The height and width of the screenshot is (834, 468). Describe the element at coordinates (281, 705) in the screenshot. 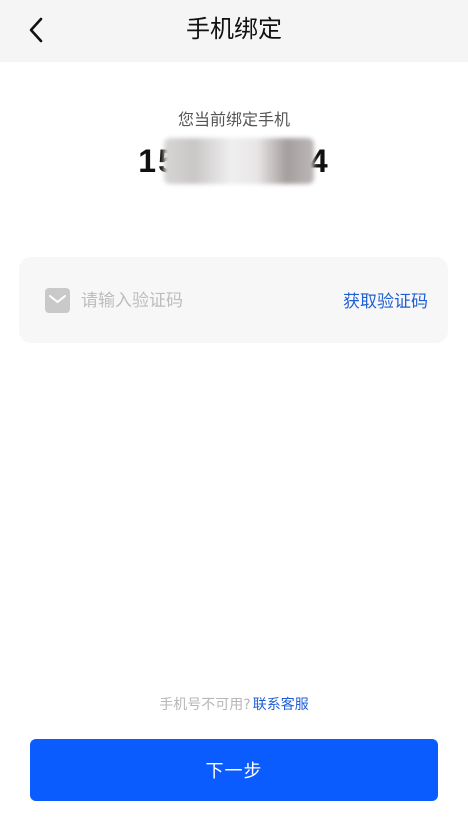

I see `contact-support-link: 联系客服` at that location.